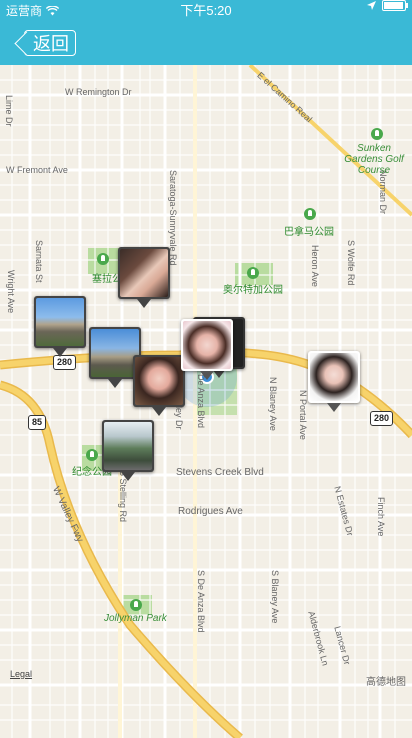  What do you see at coordinates (11, 292) in the screenshot?
I see `road-label: Wright Ave` at bounding box center [11, 292].